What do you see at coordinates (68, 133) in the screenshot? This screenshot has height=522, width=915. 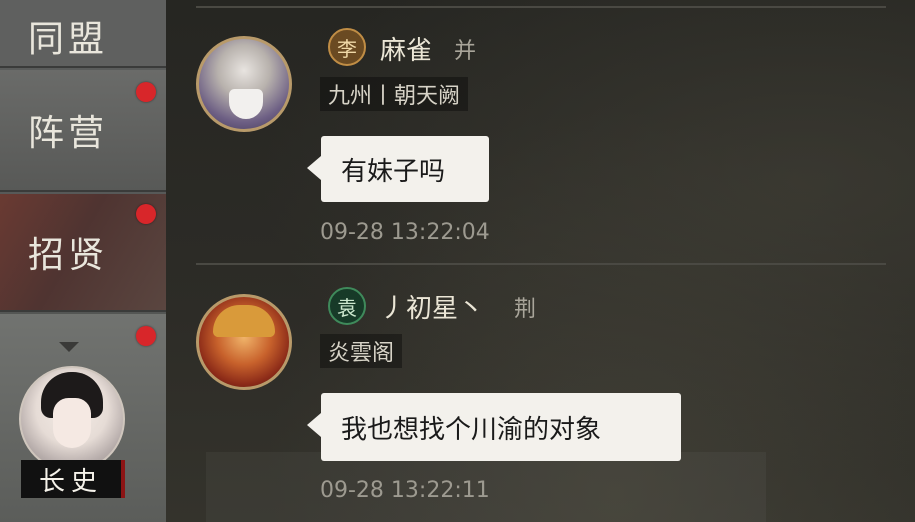 I see `sidebar-item-label: 阵营` at bounding box center [68, 133].